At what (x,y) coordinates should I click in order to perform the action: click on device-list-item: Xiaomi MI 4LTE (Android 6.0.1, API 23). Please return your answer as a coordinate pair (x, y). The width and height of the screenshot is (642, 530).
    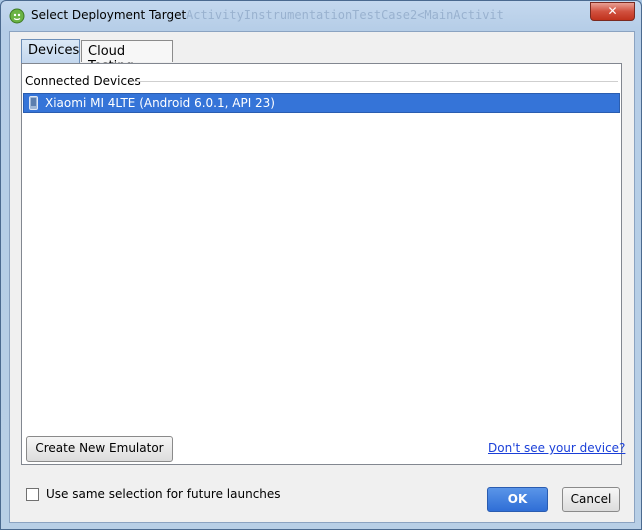
    Looking at the image, I should click on (321, 103).